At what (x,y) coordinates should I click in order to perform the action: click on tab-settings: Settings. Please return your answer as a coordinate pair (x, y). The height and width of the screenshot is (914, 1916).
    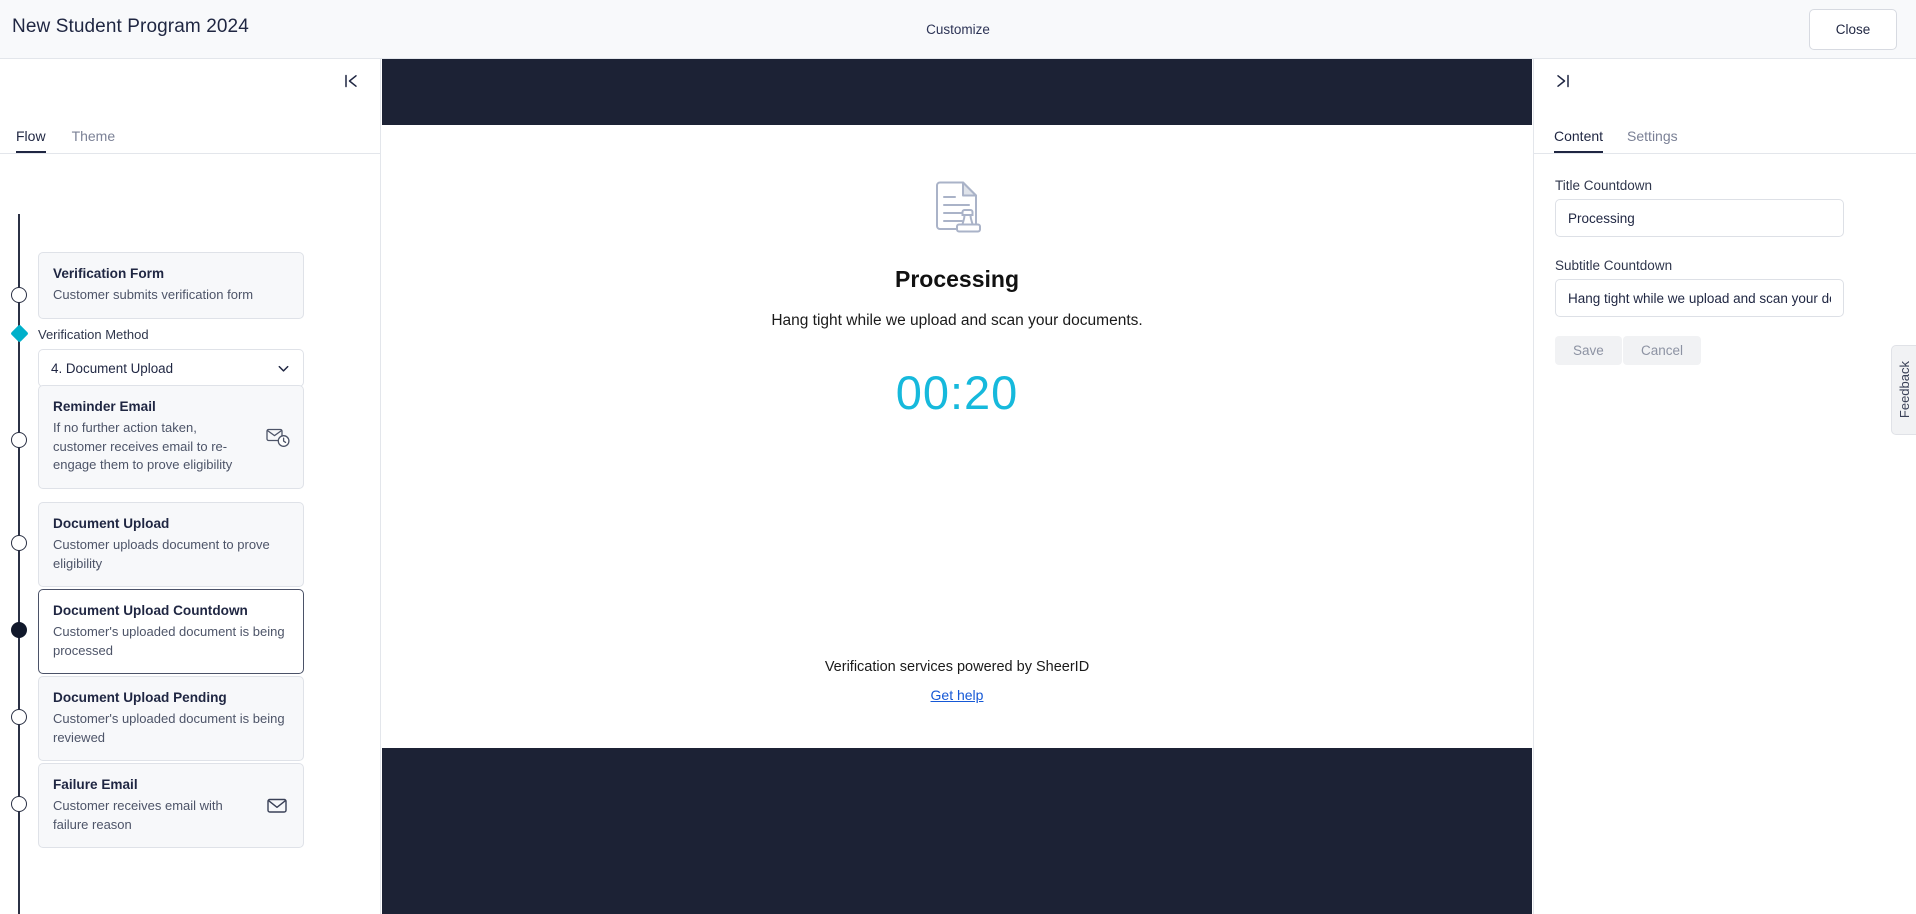
    Looking at the image, I should click on (1652, 140).